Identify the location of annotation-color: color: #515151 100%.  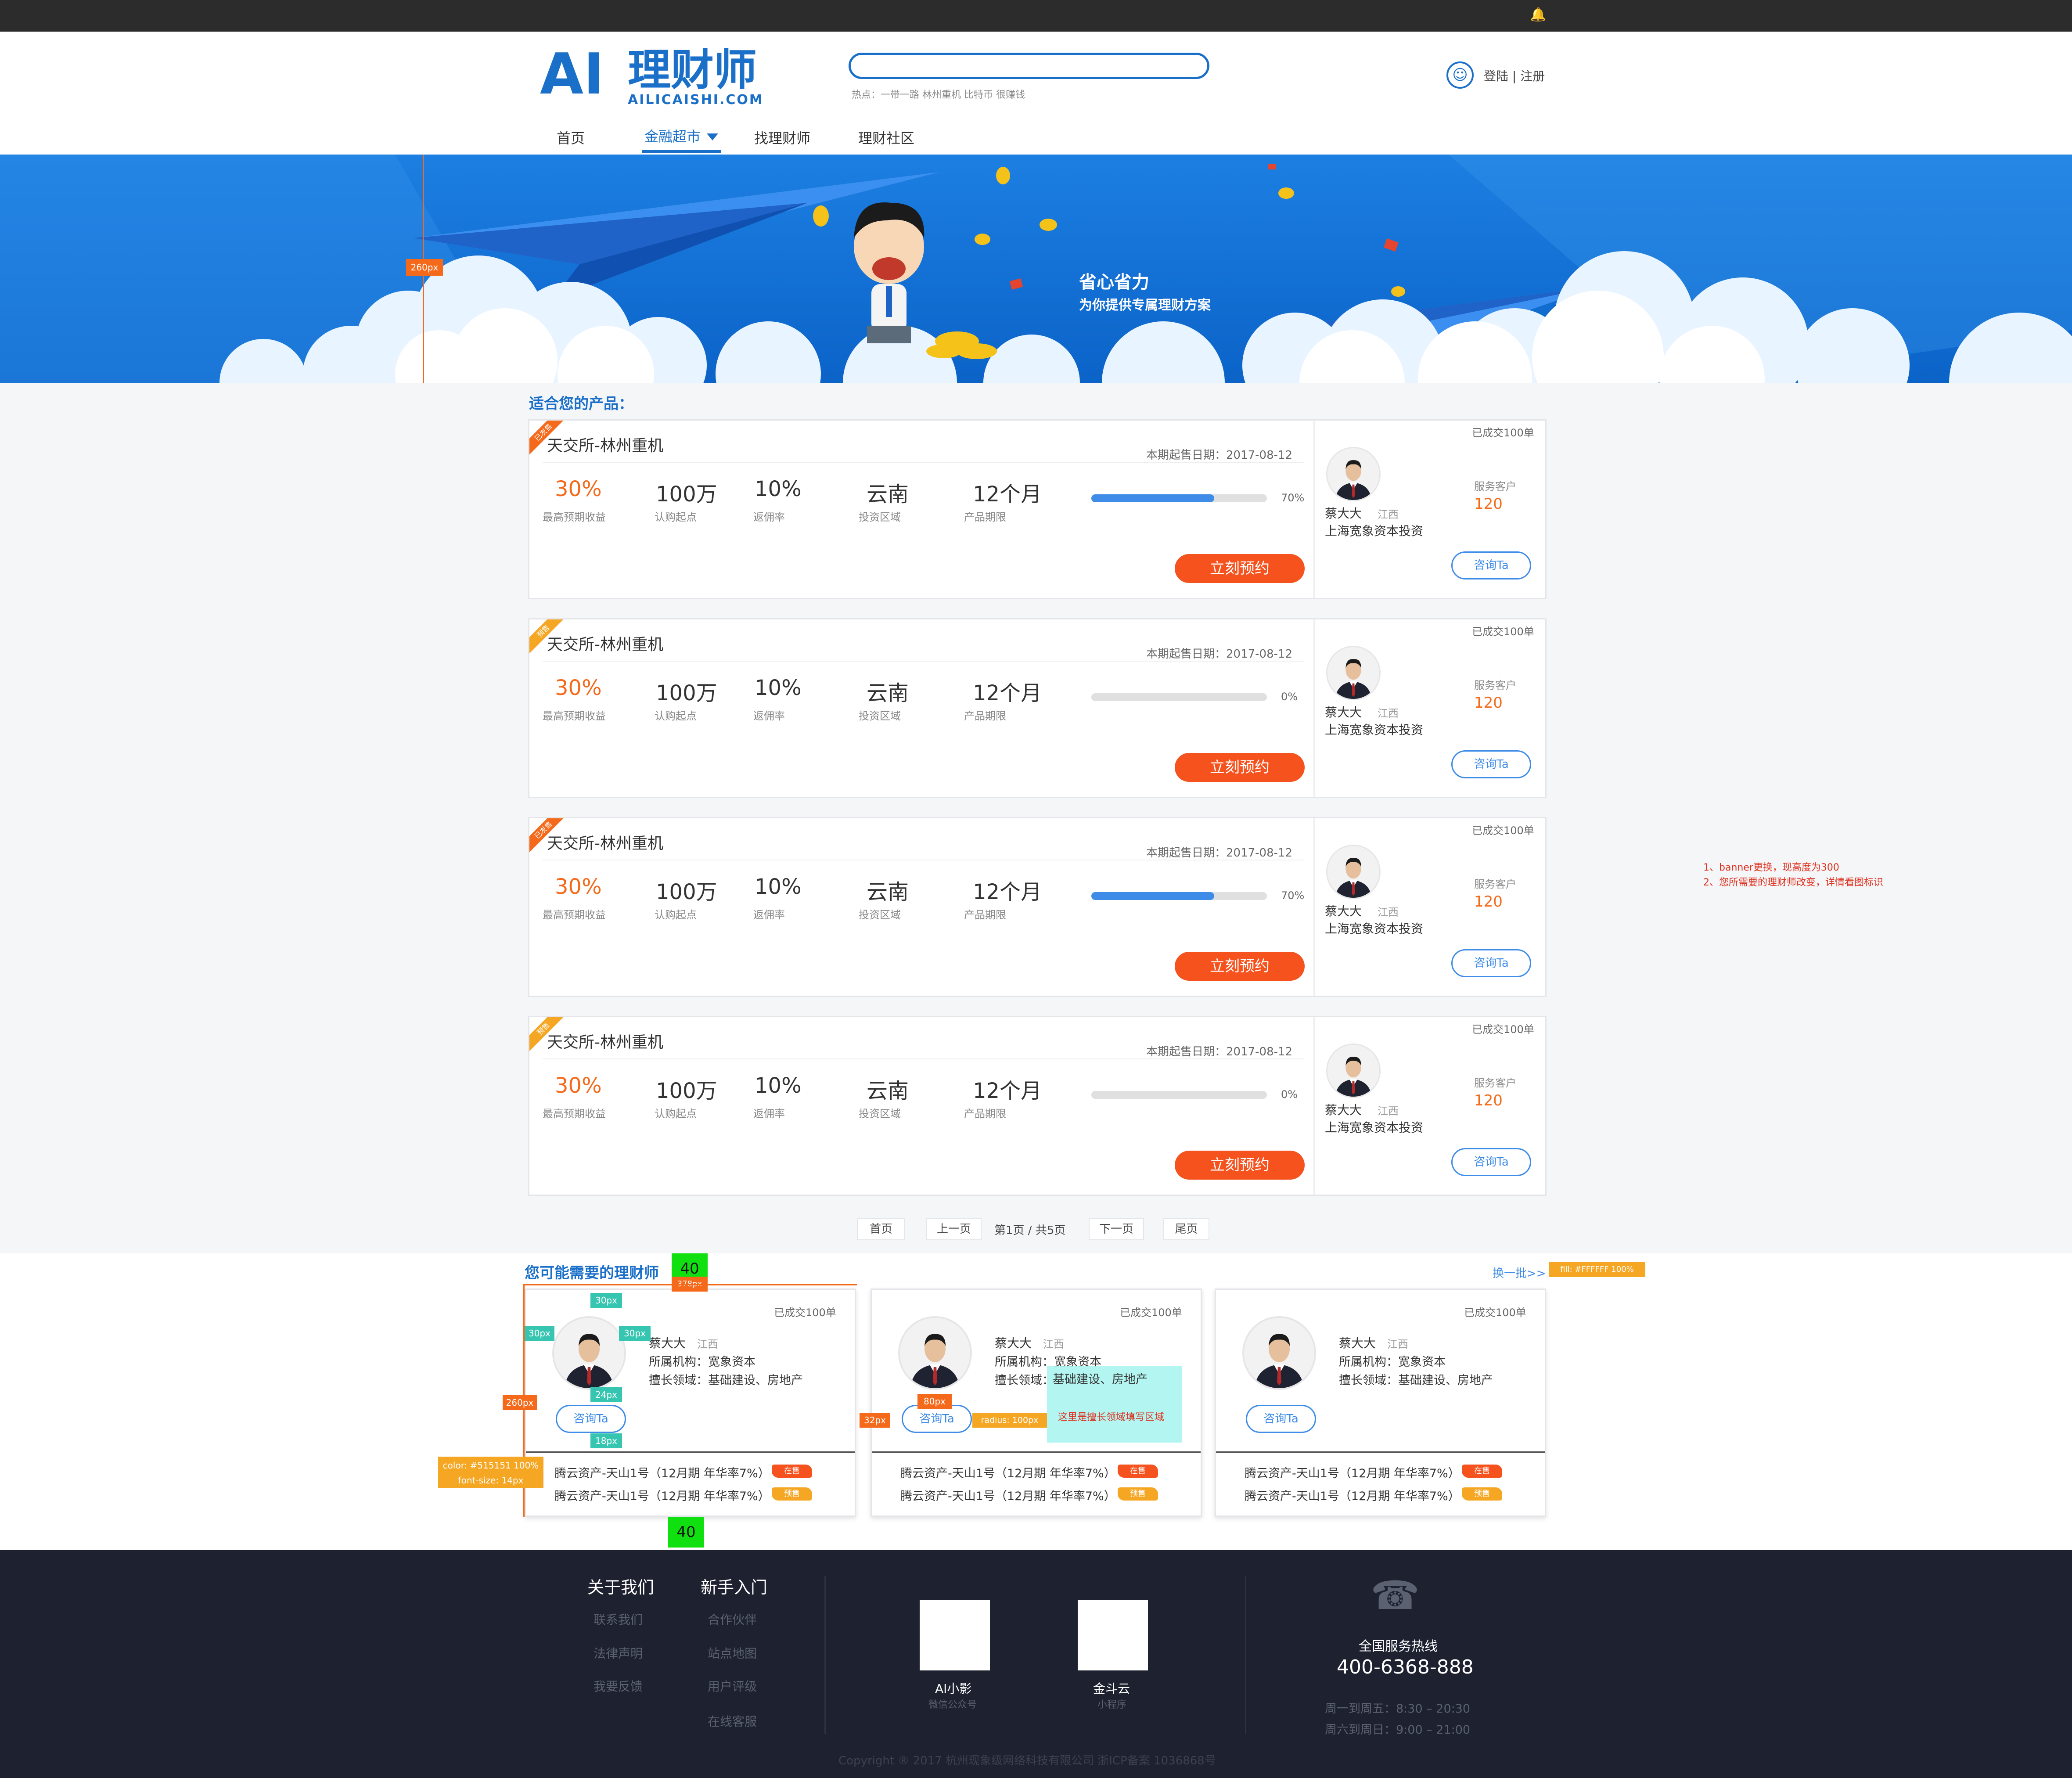
(490, 1465).